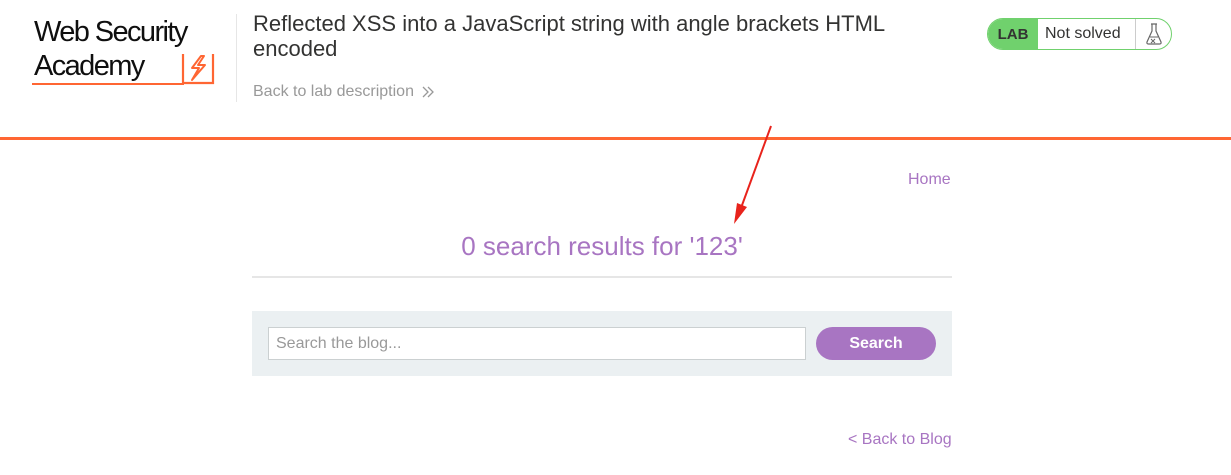  Describe the element at coordinates (428, 92) in the screenshot. I see `double-chevron-right-icon` at that location.